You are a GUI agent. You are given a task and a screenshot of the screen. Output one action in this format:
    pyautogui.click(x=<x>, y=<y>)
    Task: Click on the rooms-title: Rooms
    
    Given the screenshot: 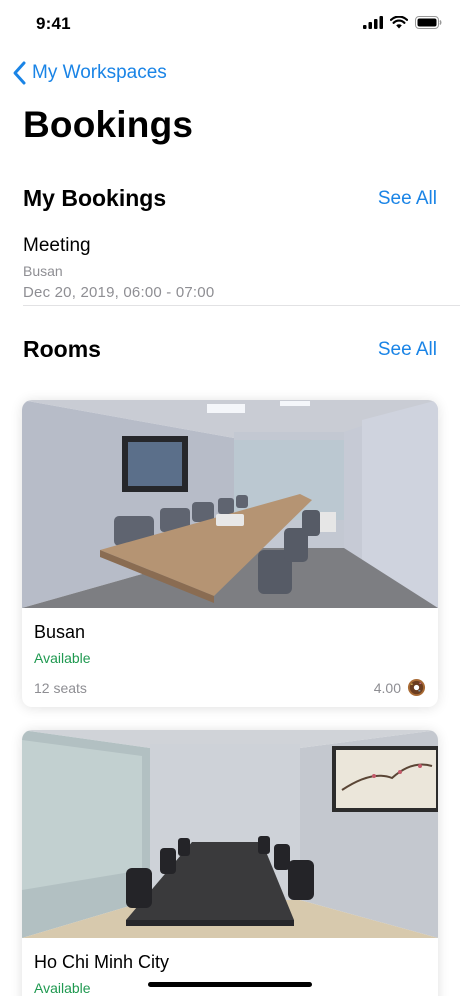 What is the action you would take?
    pyautogui.click(x=62, y=349)
    